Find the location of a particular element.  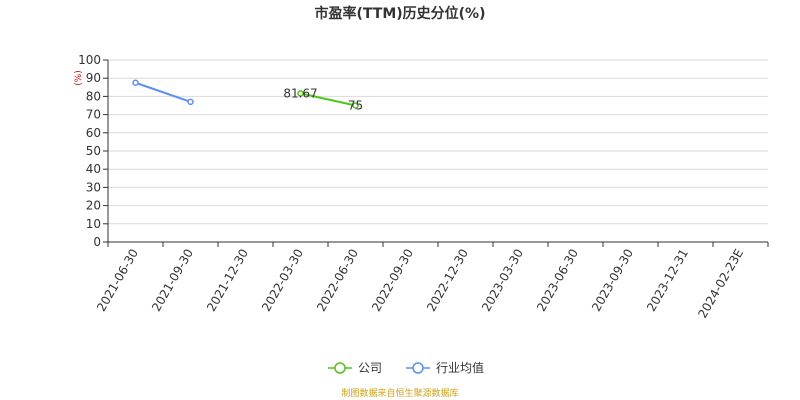

x-tick-label-4: 2022-06-30 is located at coordinates (337, 280).